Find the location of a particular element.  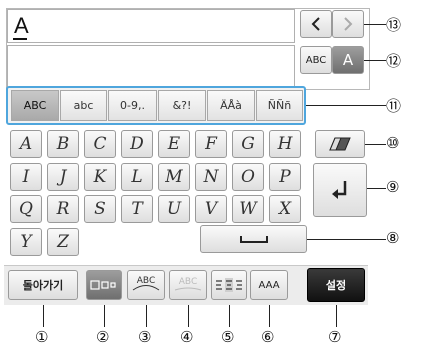

callout-1: ① is located at coordinates (42, 337).